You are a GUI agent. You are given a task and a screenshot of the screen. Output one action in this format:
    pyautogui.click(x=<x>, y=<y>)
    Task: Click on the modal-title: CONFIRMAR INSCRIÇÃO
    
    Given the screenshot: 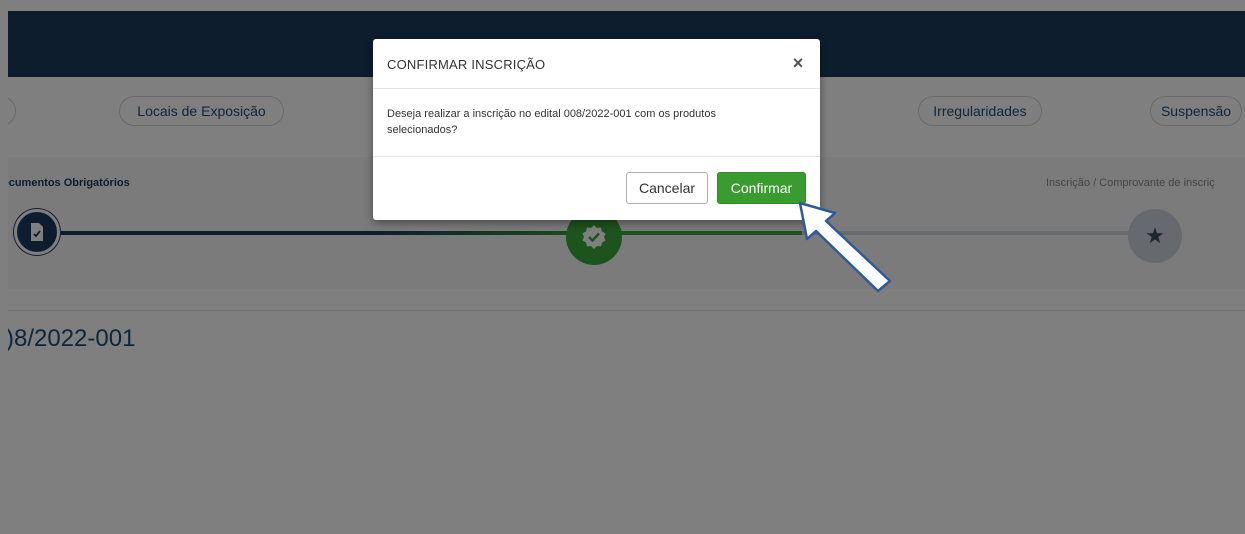 What is the action you would take?
    pyautogui.click(x=466, y=64)
    